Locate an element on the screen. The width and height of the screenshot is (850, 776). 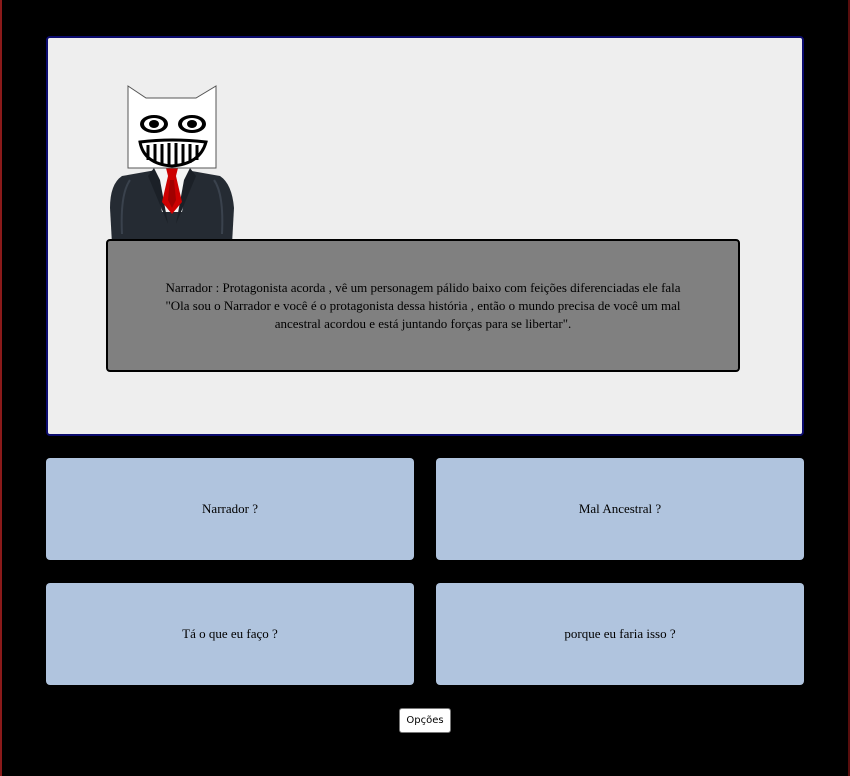
choice-button-narrador: Narrador ? is located at coordinates (230, 509).